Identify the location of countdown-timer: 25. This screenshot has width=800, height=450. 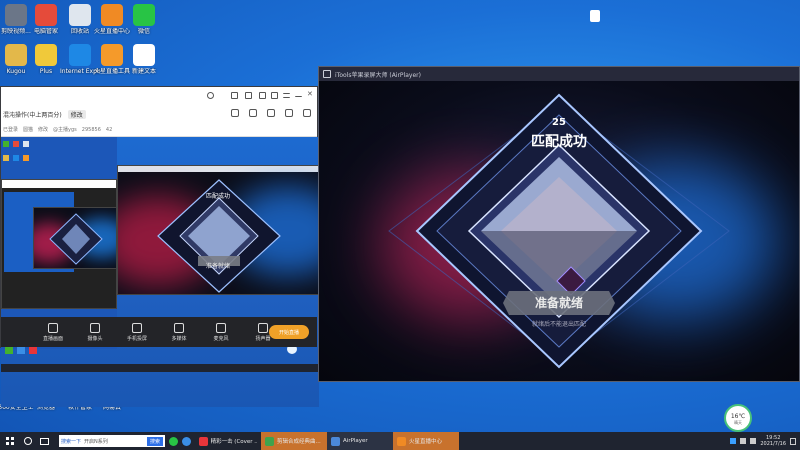
(559, 122).